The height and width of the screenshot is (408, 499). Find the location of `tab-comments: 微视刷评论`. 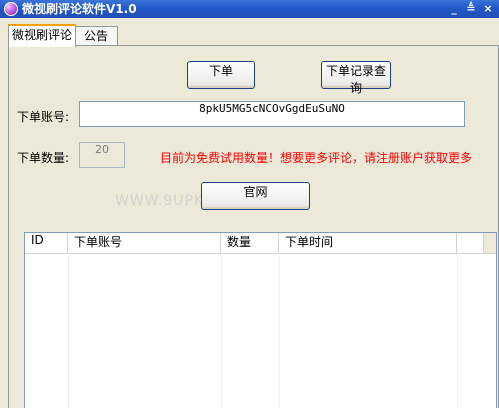

tab-comments: 微视刷评论 is located at coordinates (42, 35).